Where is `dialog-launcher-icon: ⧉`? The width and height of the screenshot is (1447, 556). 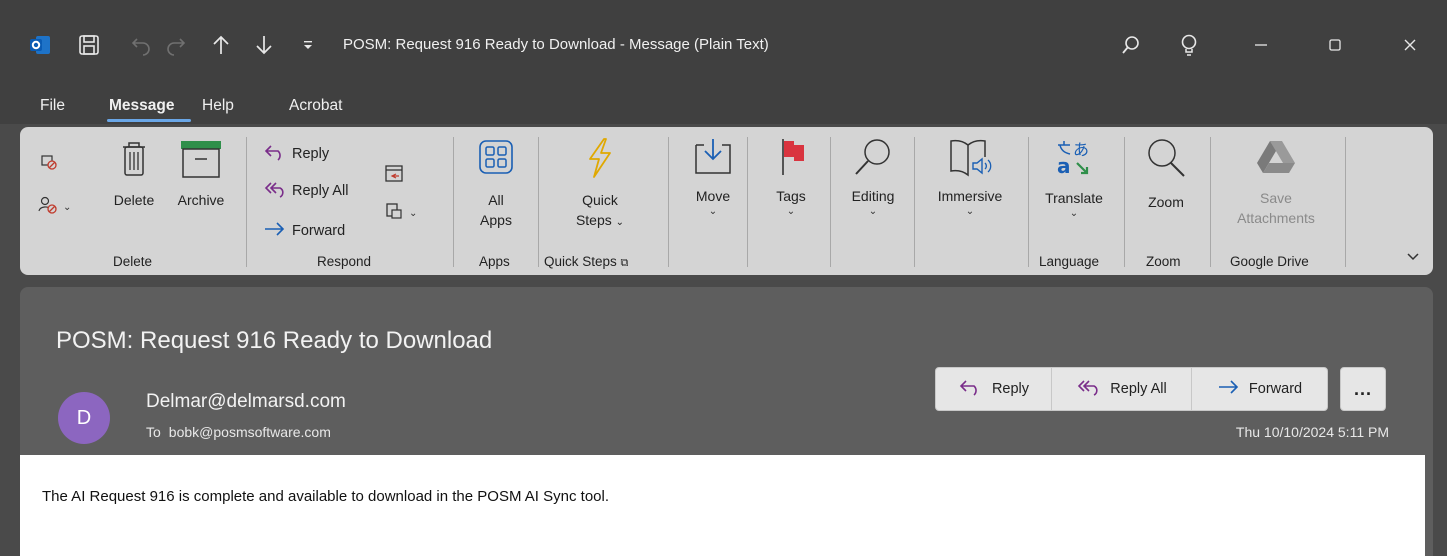
dialog-launcher-icon: ⧉ is located at coordinates (625, 263).